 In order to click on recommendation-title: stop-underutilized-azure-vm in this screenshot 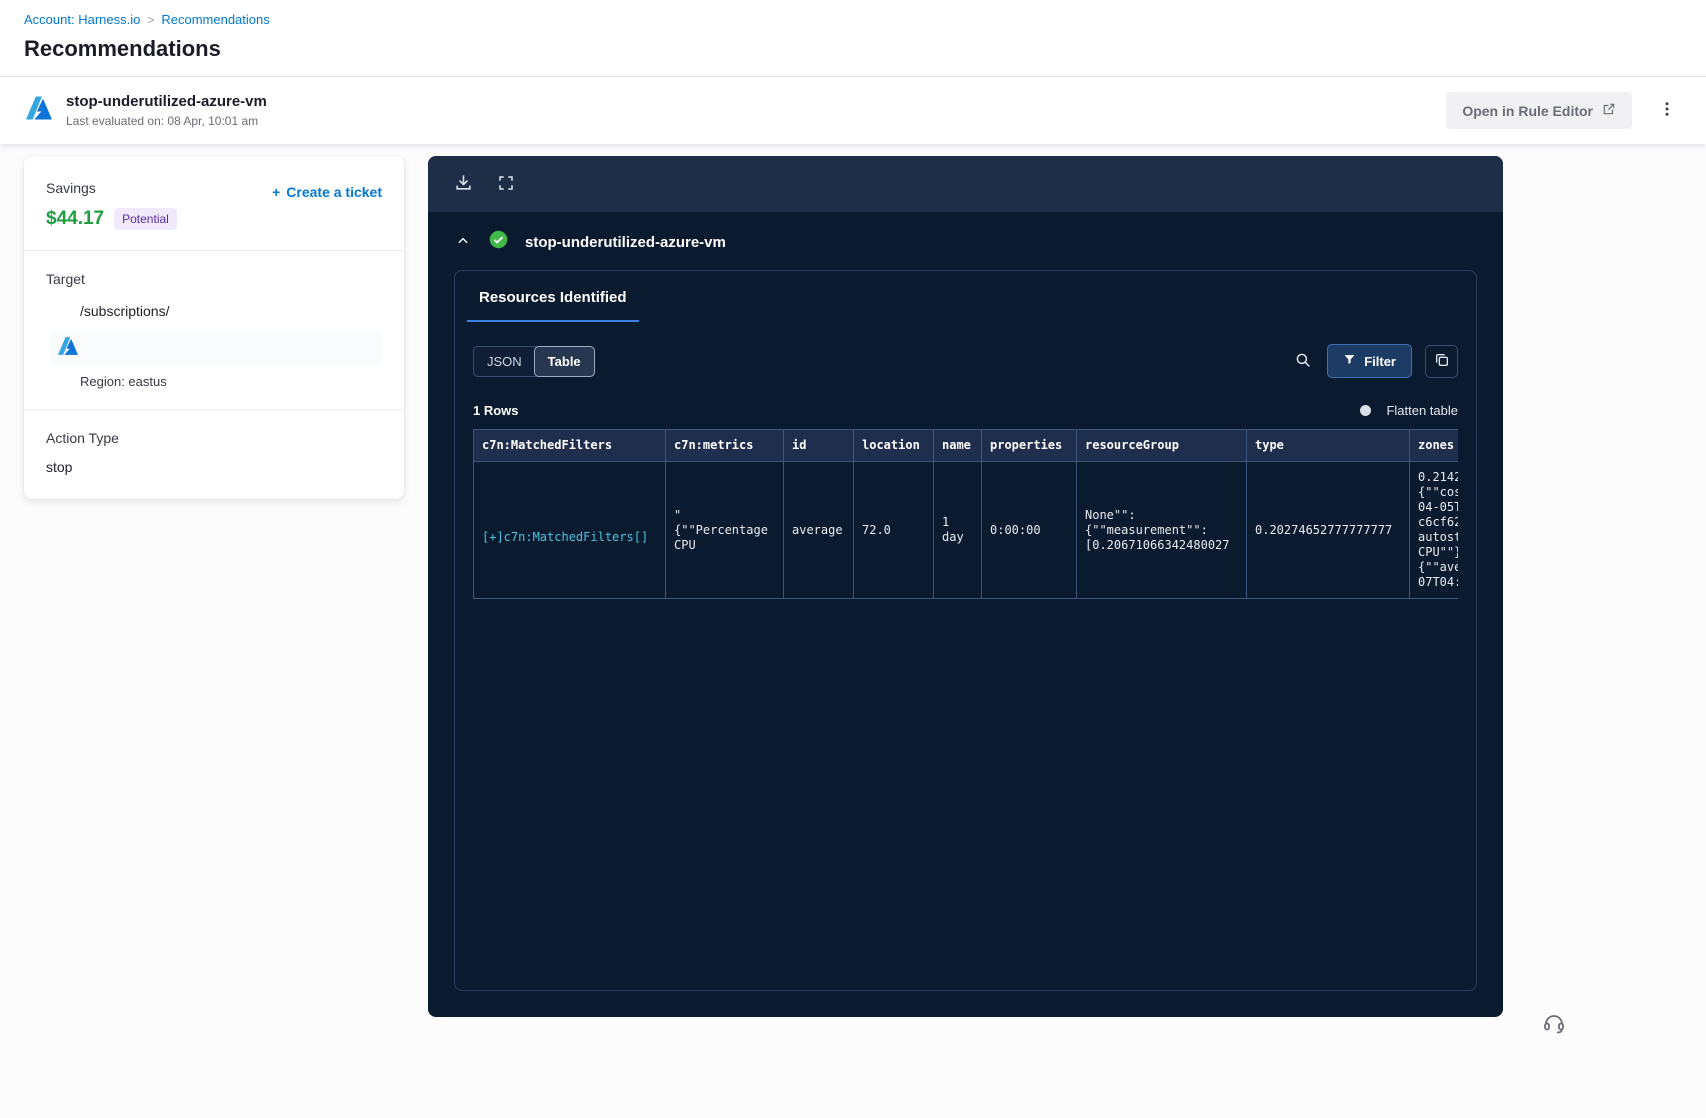, I will do `click(166, 101)`.